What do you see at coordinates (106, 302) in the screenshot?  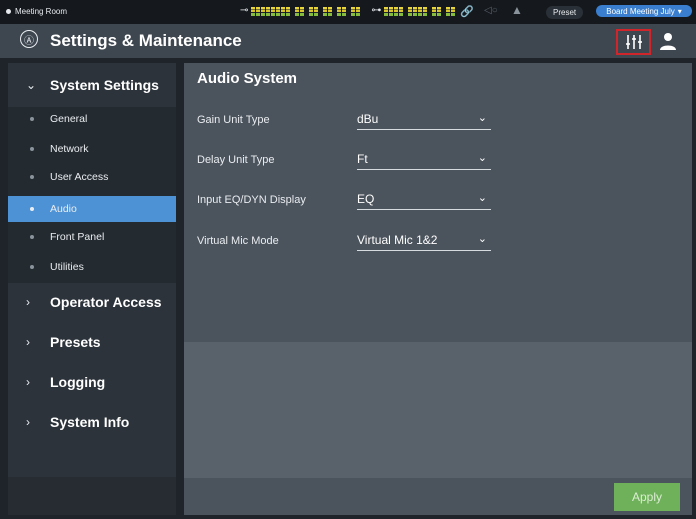 I see `sidebar-section-label: Operator Access` at bounding box center [106, 302].